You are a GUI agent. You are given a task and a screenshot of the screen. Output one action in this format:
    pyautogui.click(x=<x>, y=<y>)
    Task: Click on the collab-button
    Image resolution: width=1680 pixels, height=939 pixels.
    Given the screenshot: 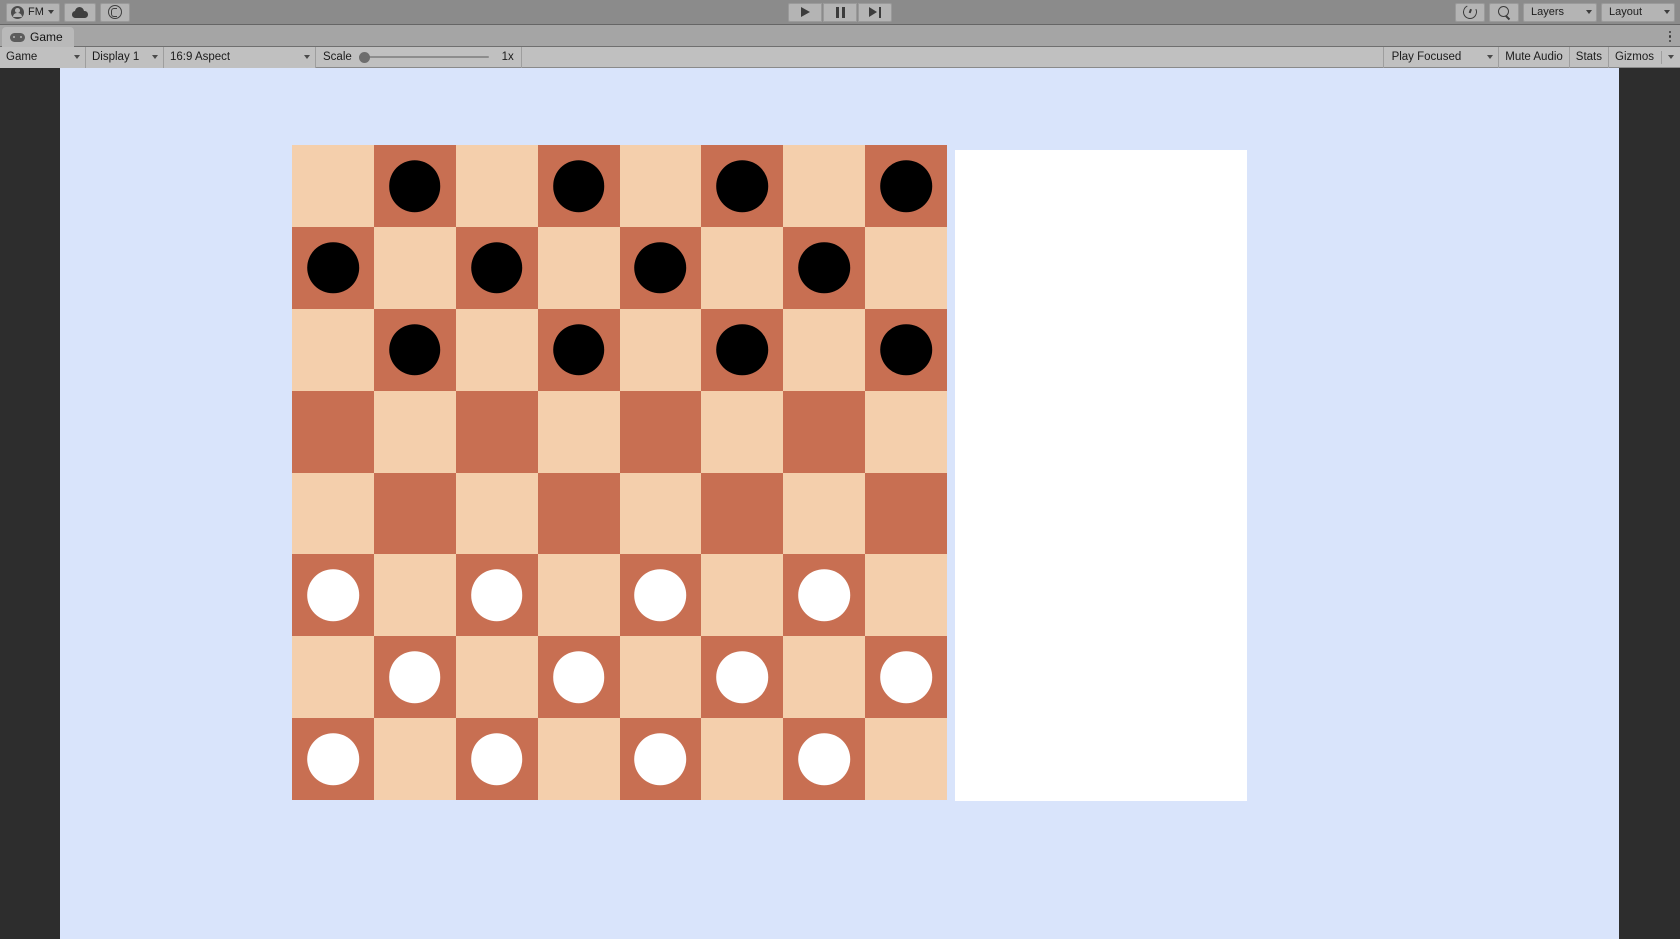 What is the action you would take?
    pyautogui.click(x=114, y=12)
    